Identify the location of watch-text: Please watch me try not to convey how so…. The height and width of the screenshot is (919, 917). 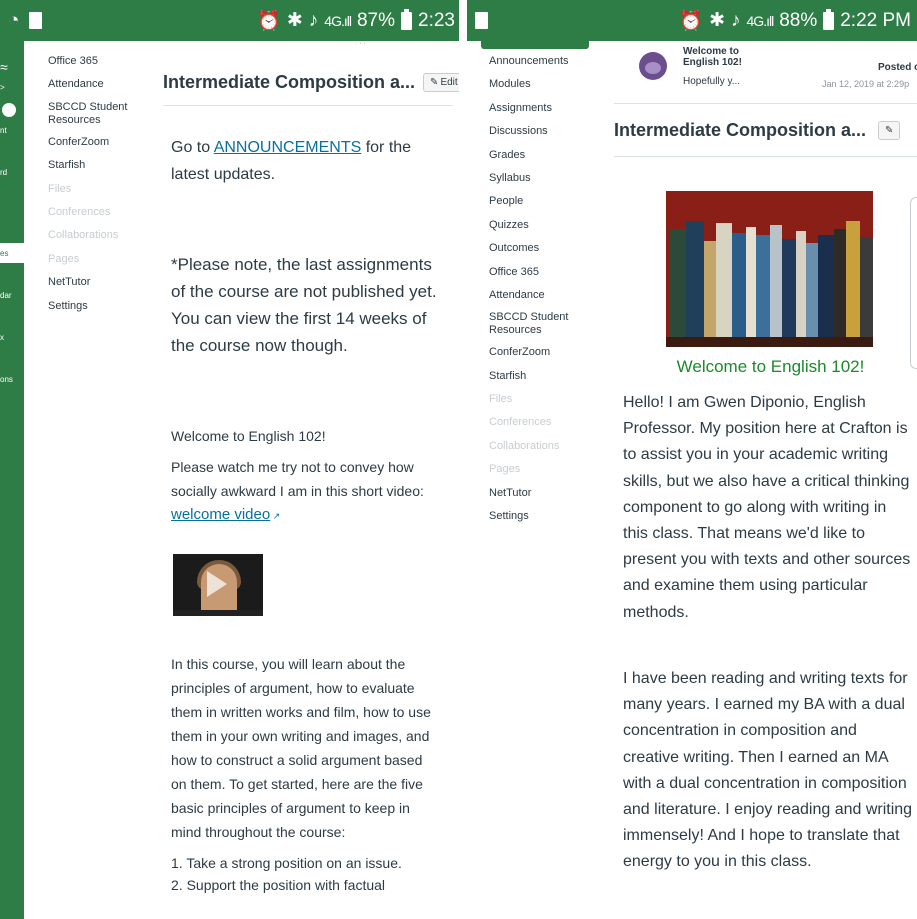
(297, 479).